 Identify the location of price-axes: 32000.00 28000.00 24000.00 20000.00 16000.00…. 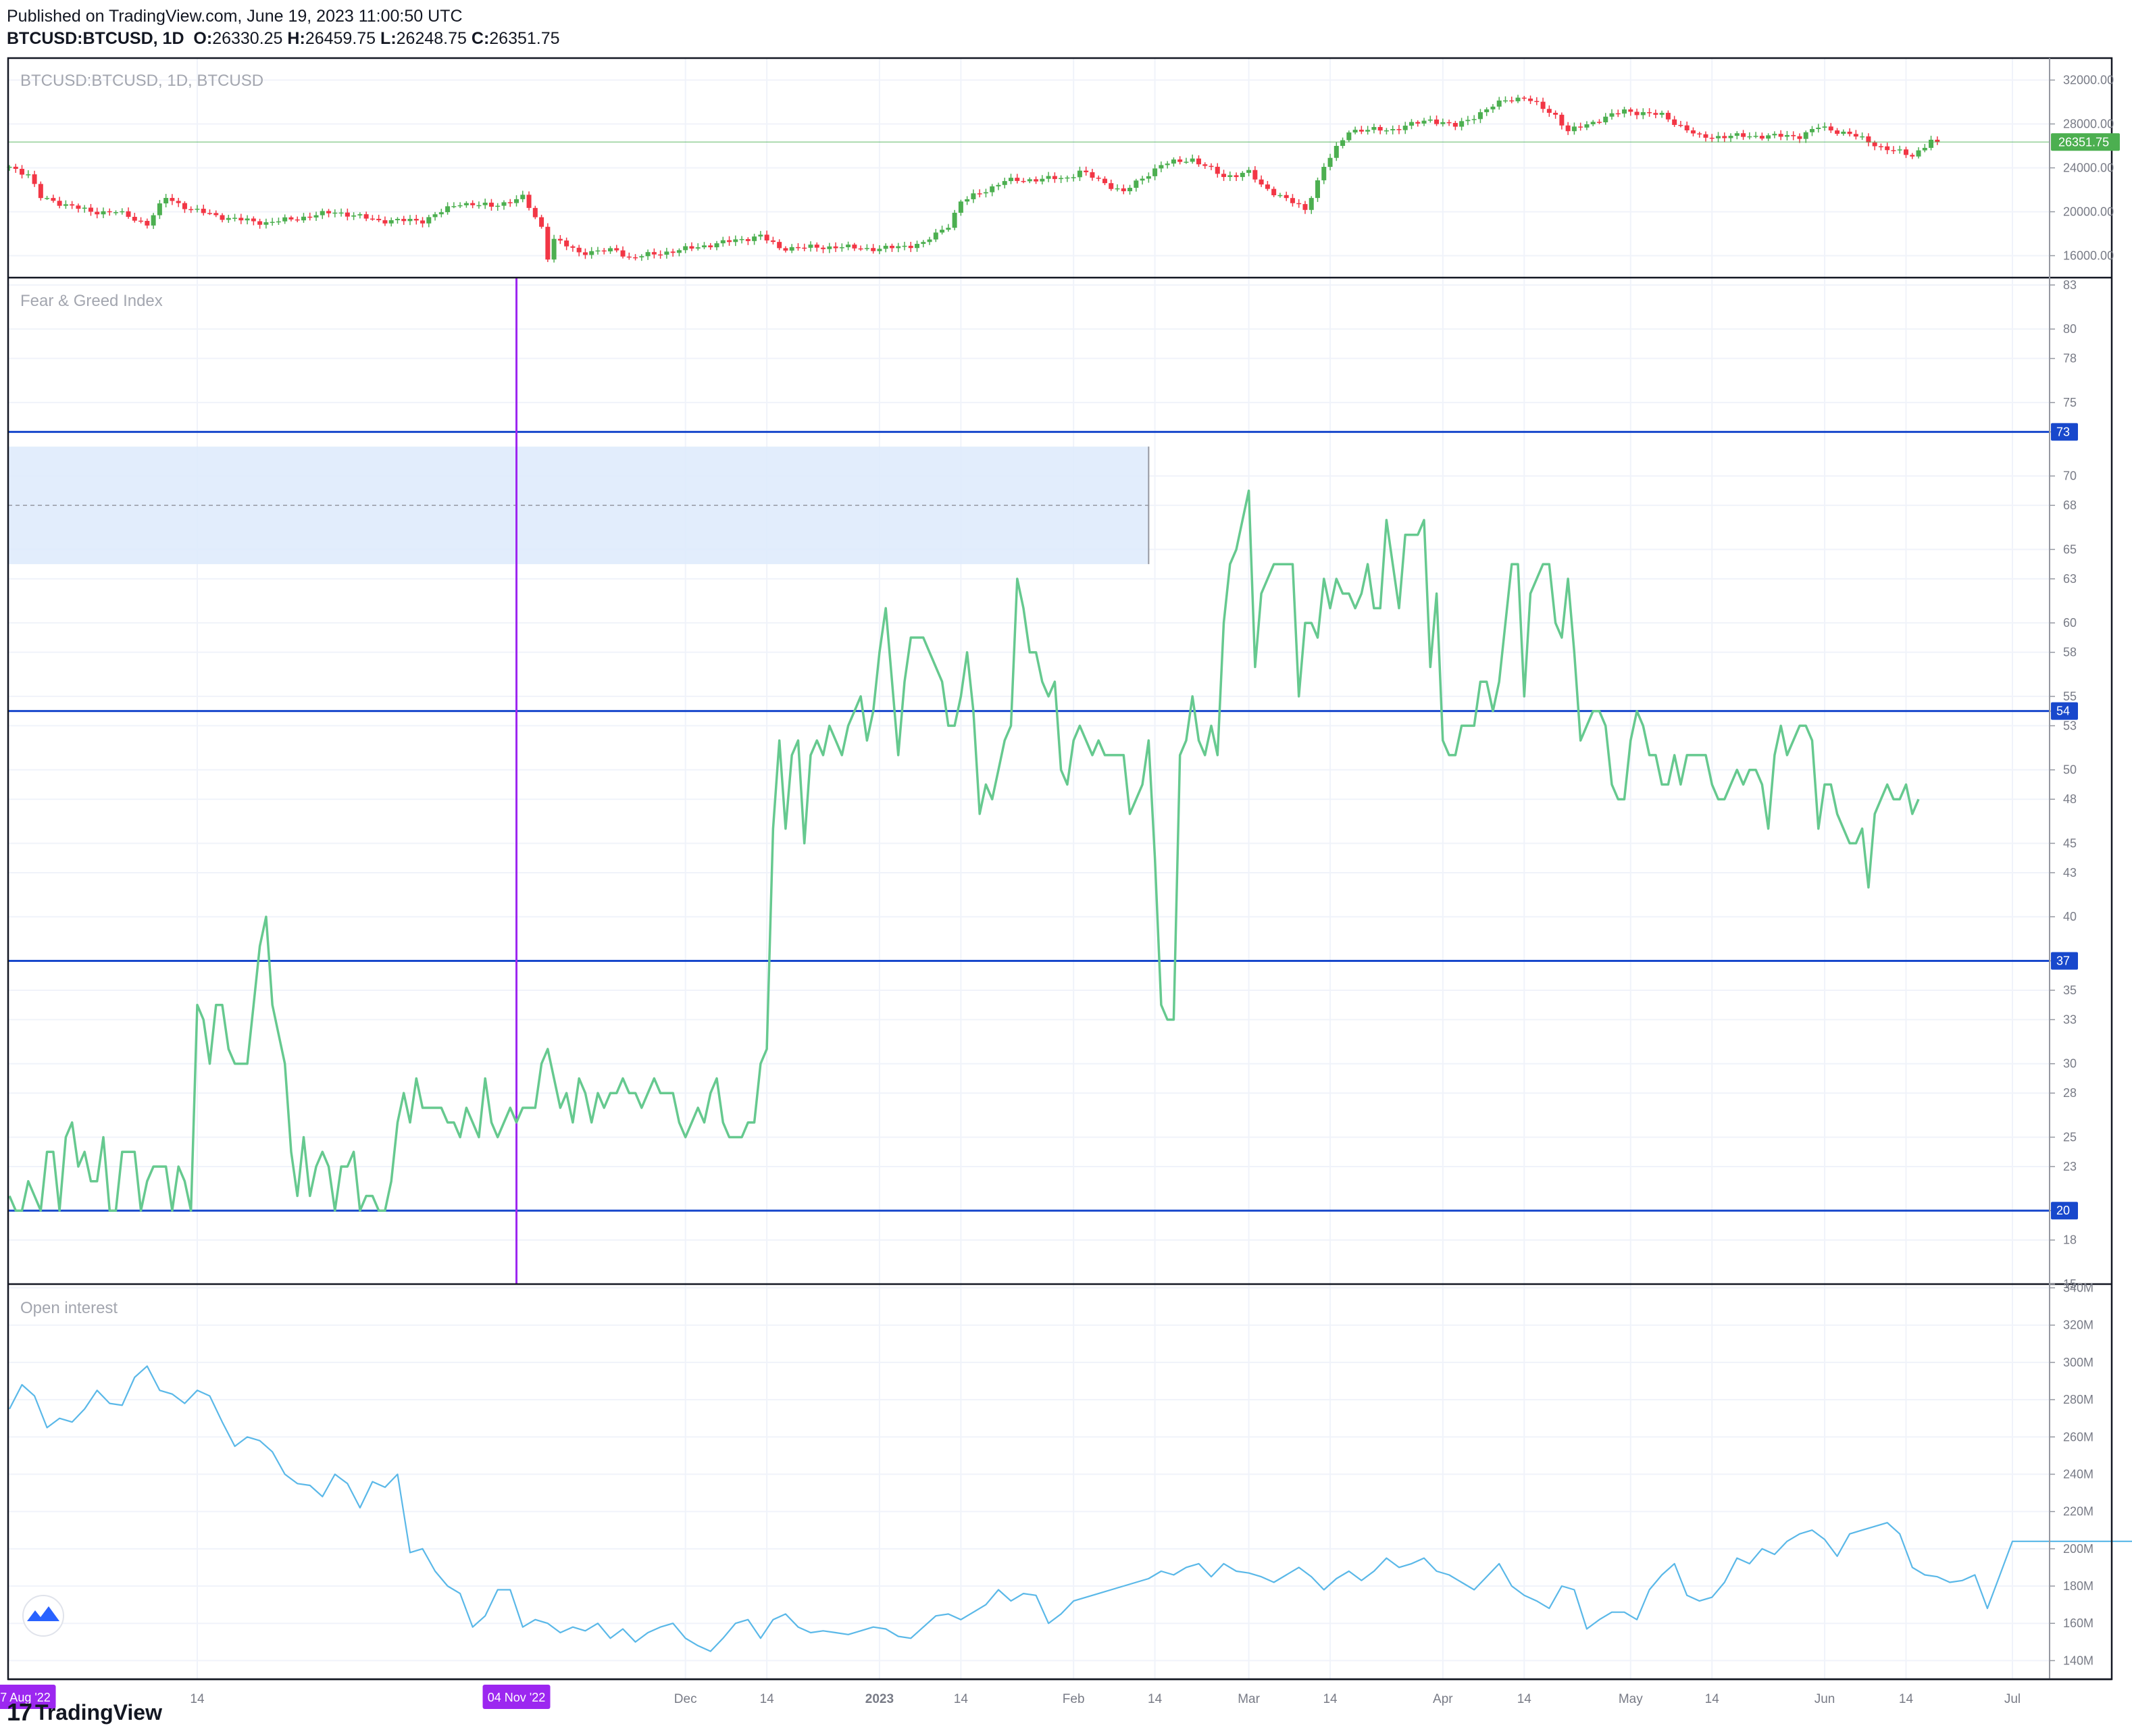
(2085, 871).